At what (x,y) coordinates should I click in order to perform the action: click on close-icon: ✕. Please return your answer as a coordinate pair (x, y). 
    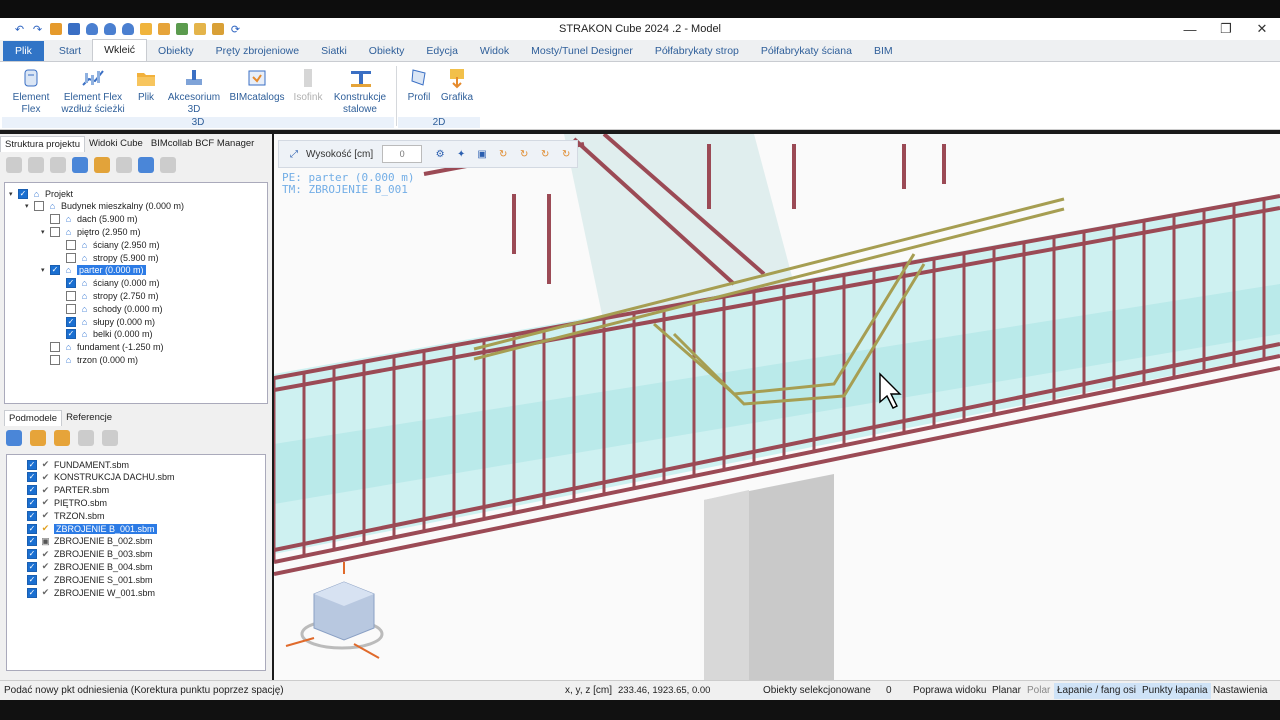
    Looking at the image, I should click on (1262, 29).